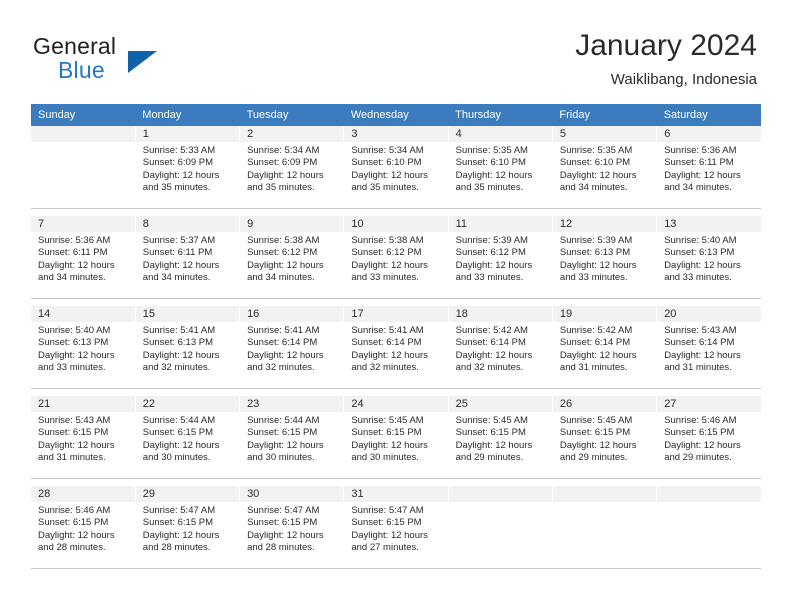 The image size is (792, 612). Describe the element at coordinates (396, 224) in the screenshot. I see `day-number: 10` at that location.